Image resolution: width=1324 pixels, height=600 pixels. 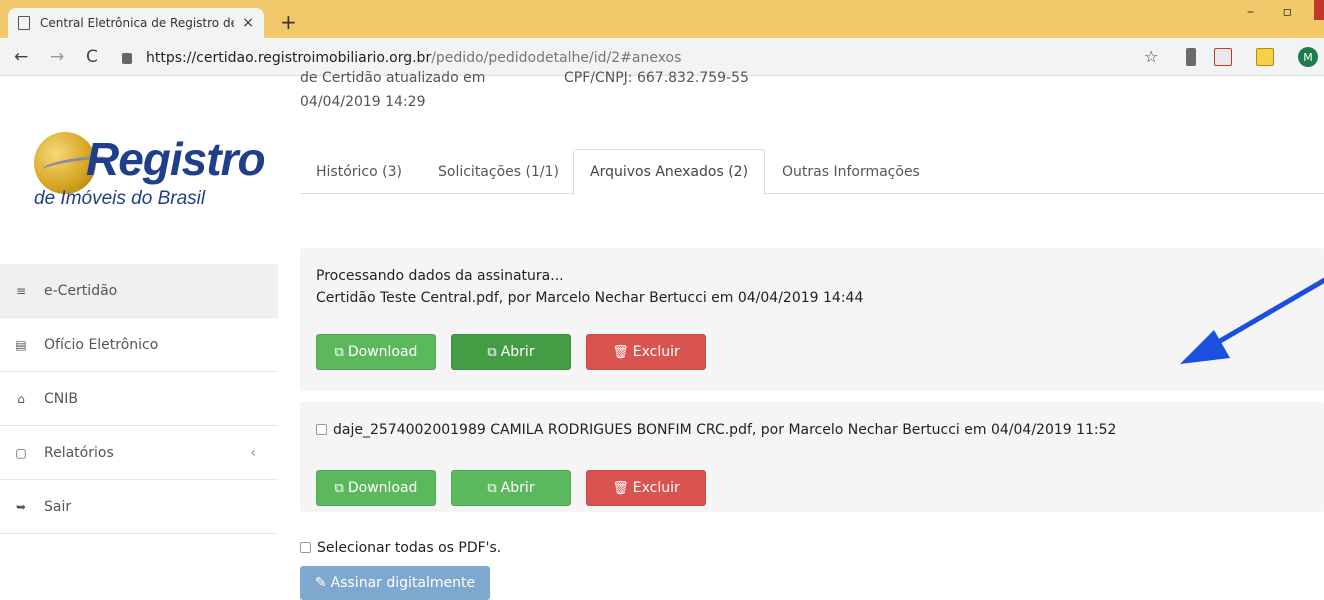 I want to click on url-path: /pedido/pedidodetalhe/id/2#anexos, so click(x=556, y=58).